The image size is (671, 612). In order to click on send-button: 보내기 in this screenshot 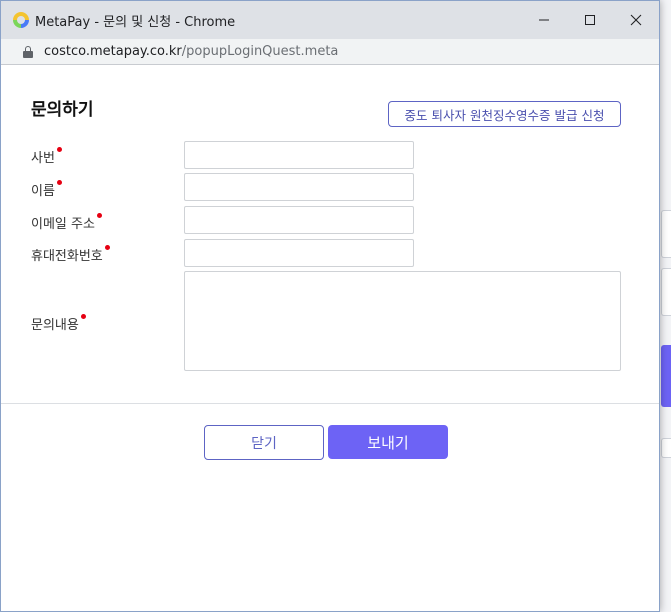, I will do `click(388, 442)`.